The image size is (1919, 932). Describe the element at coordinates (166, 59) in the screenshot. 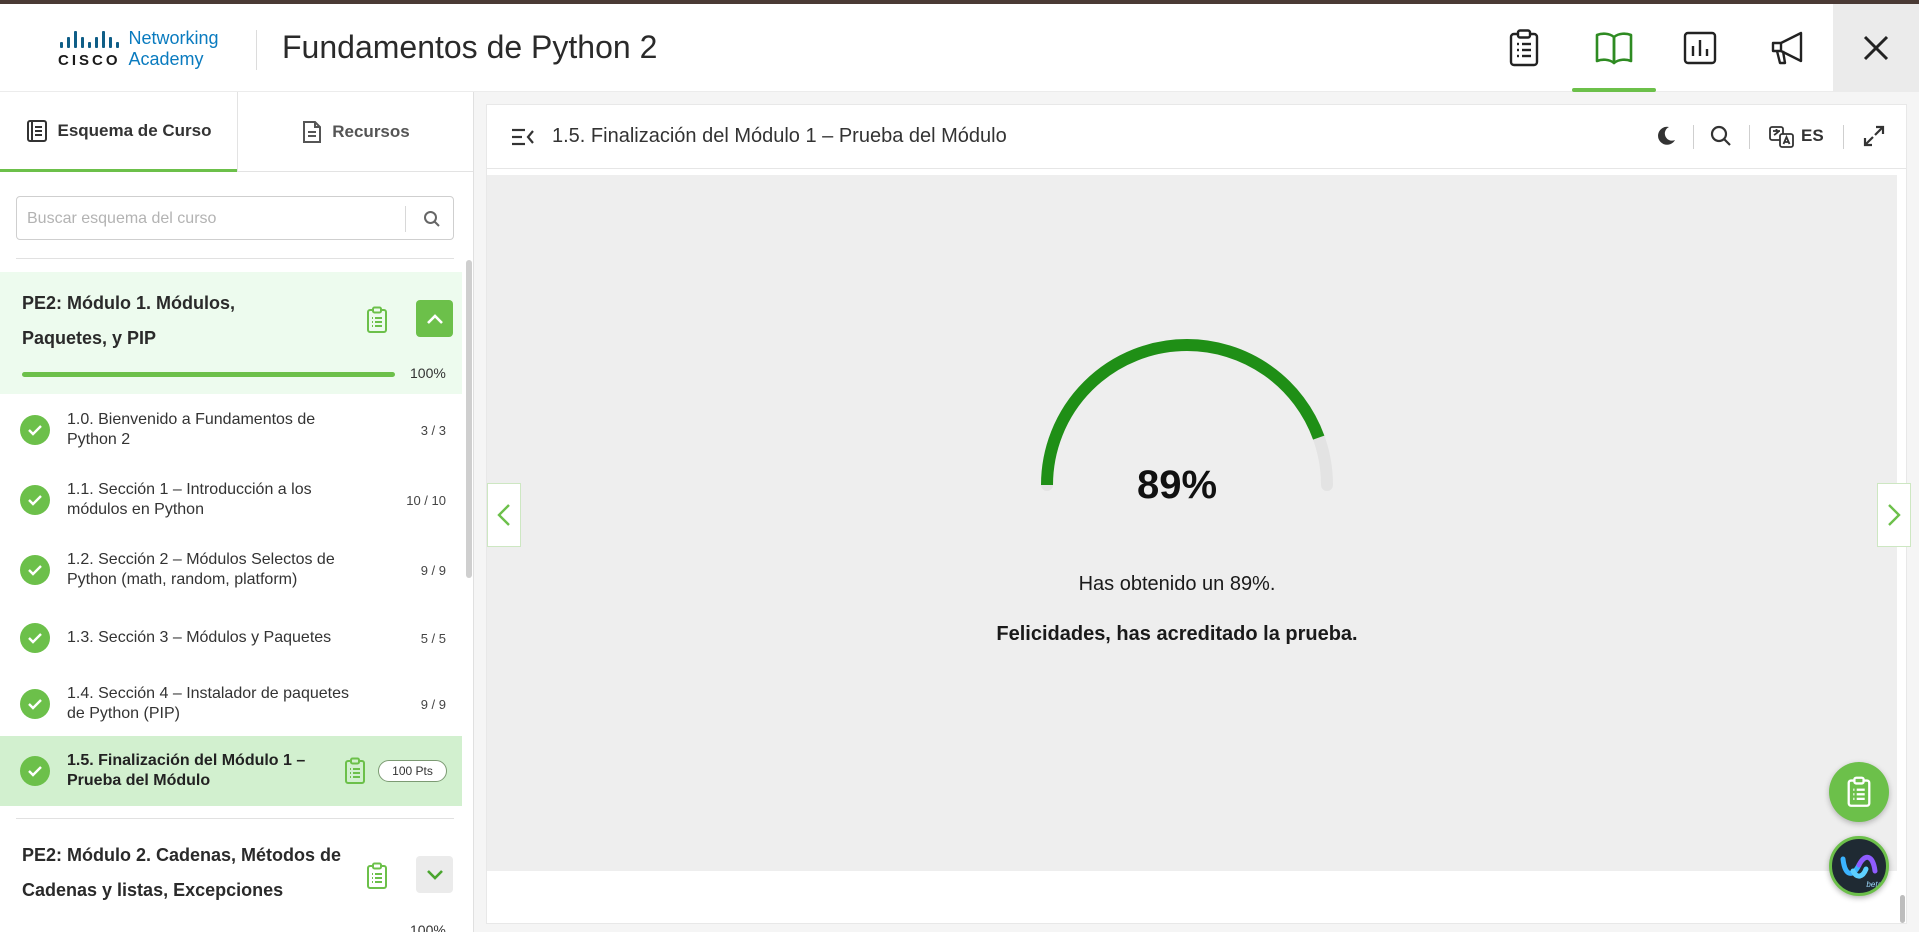

I see `logo-line2: Academy` at that location.